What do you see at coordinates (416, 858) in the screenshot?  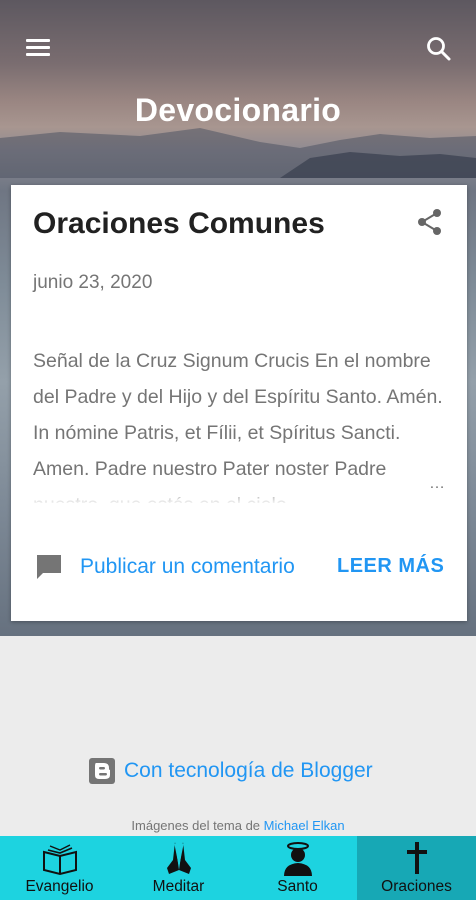 I see `cross-icon` at bounding box center [416, 858].